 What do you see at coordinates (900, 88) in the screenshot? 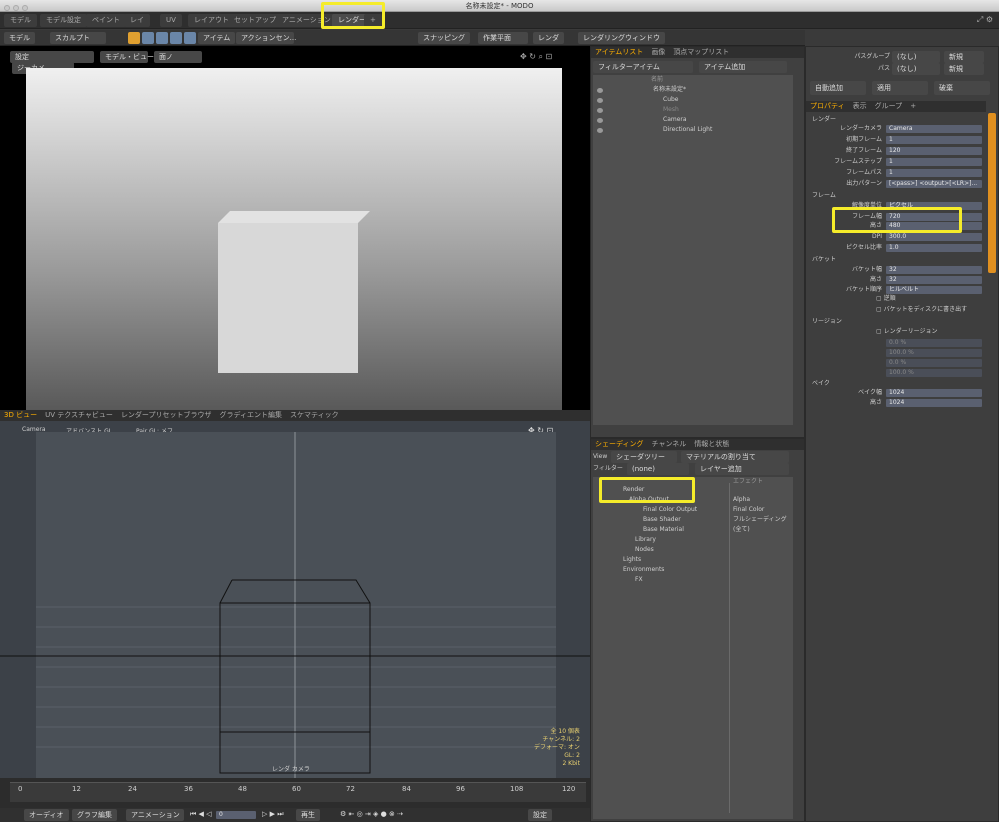
I see `apply-button: 適用` at bounding box center [900, 88].